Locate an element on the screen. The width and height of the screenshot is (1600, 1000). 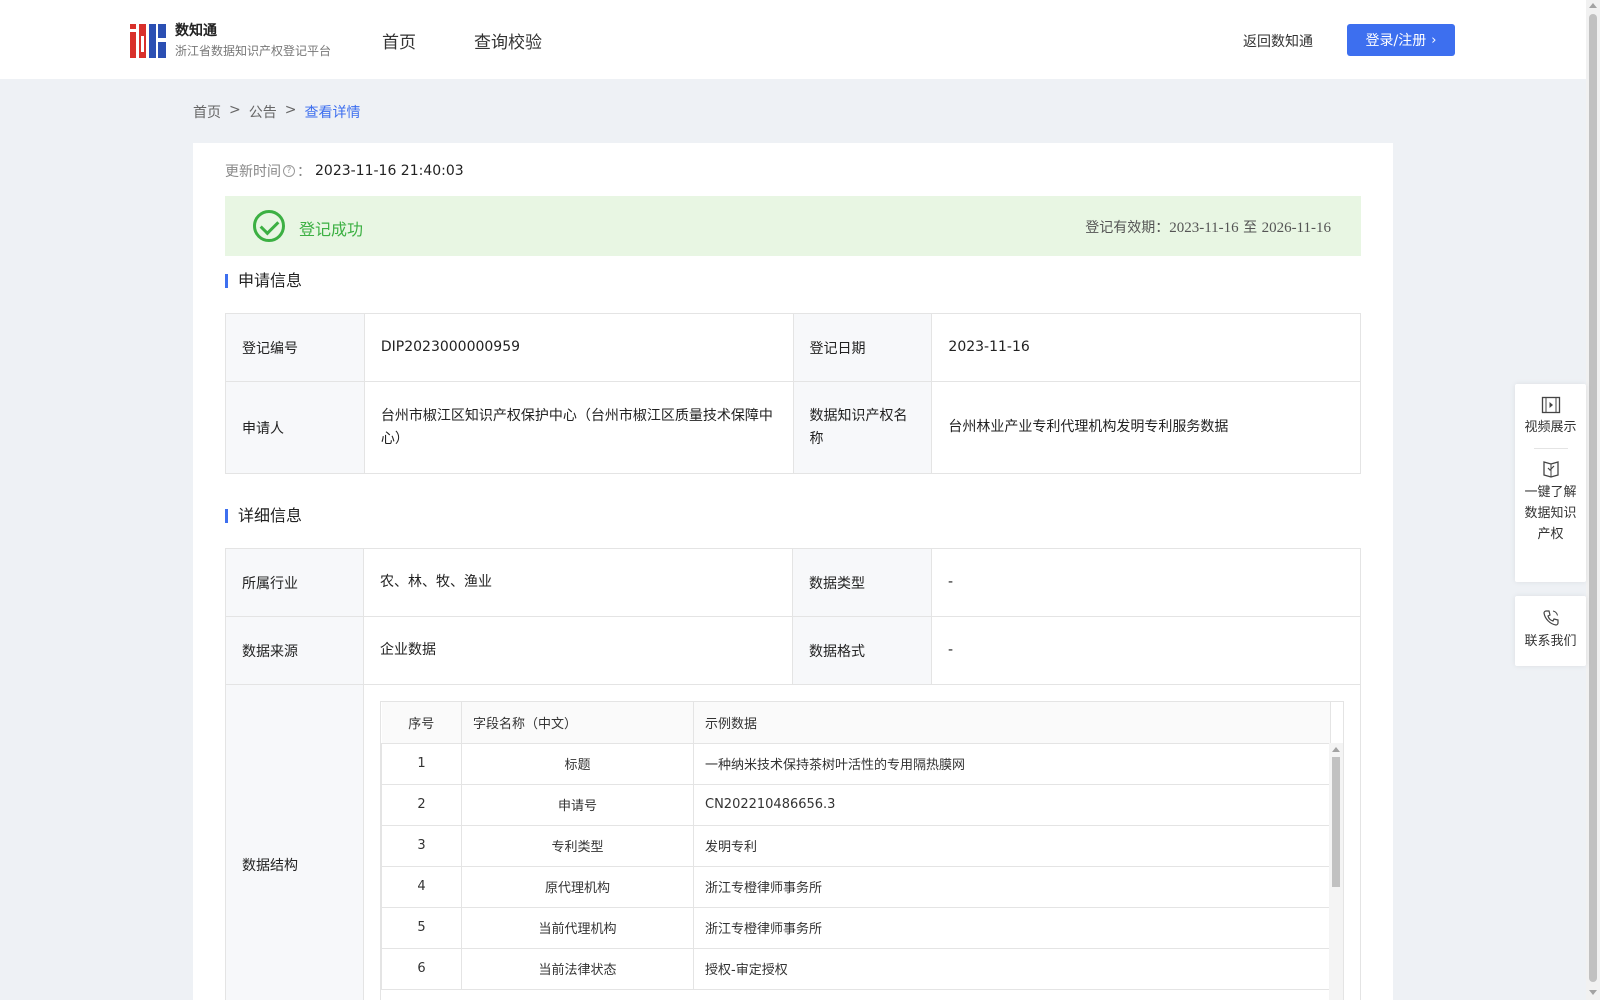
validity-end: 2026-11-16 is located at coordinates (1296, 228).